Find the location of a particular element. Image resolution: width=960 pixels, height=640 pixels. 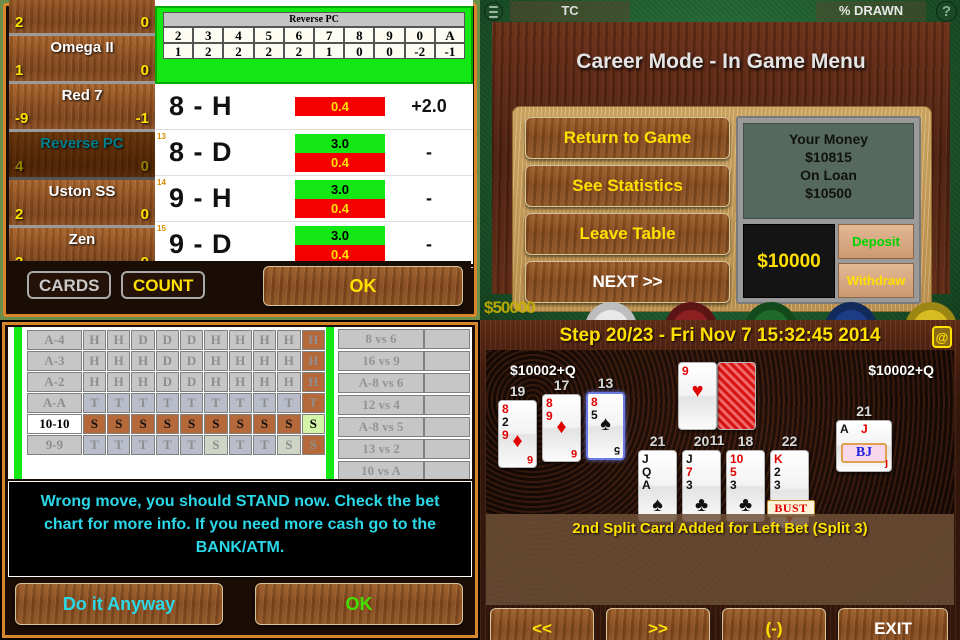

player-hand-active: 13 8 5 ♠ 5 is located at coordinates (605, 417).